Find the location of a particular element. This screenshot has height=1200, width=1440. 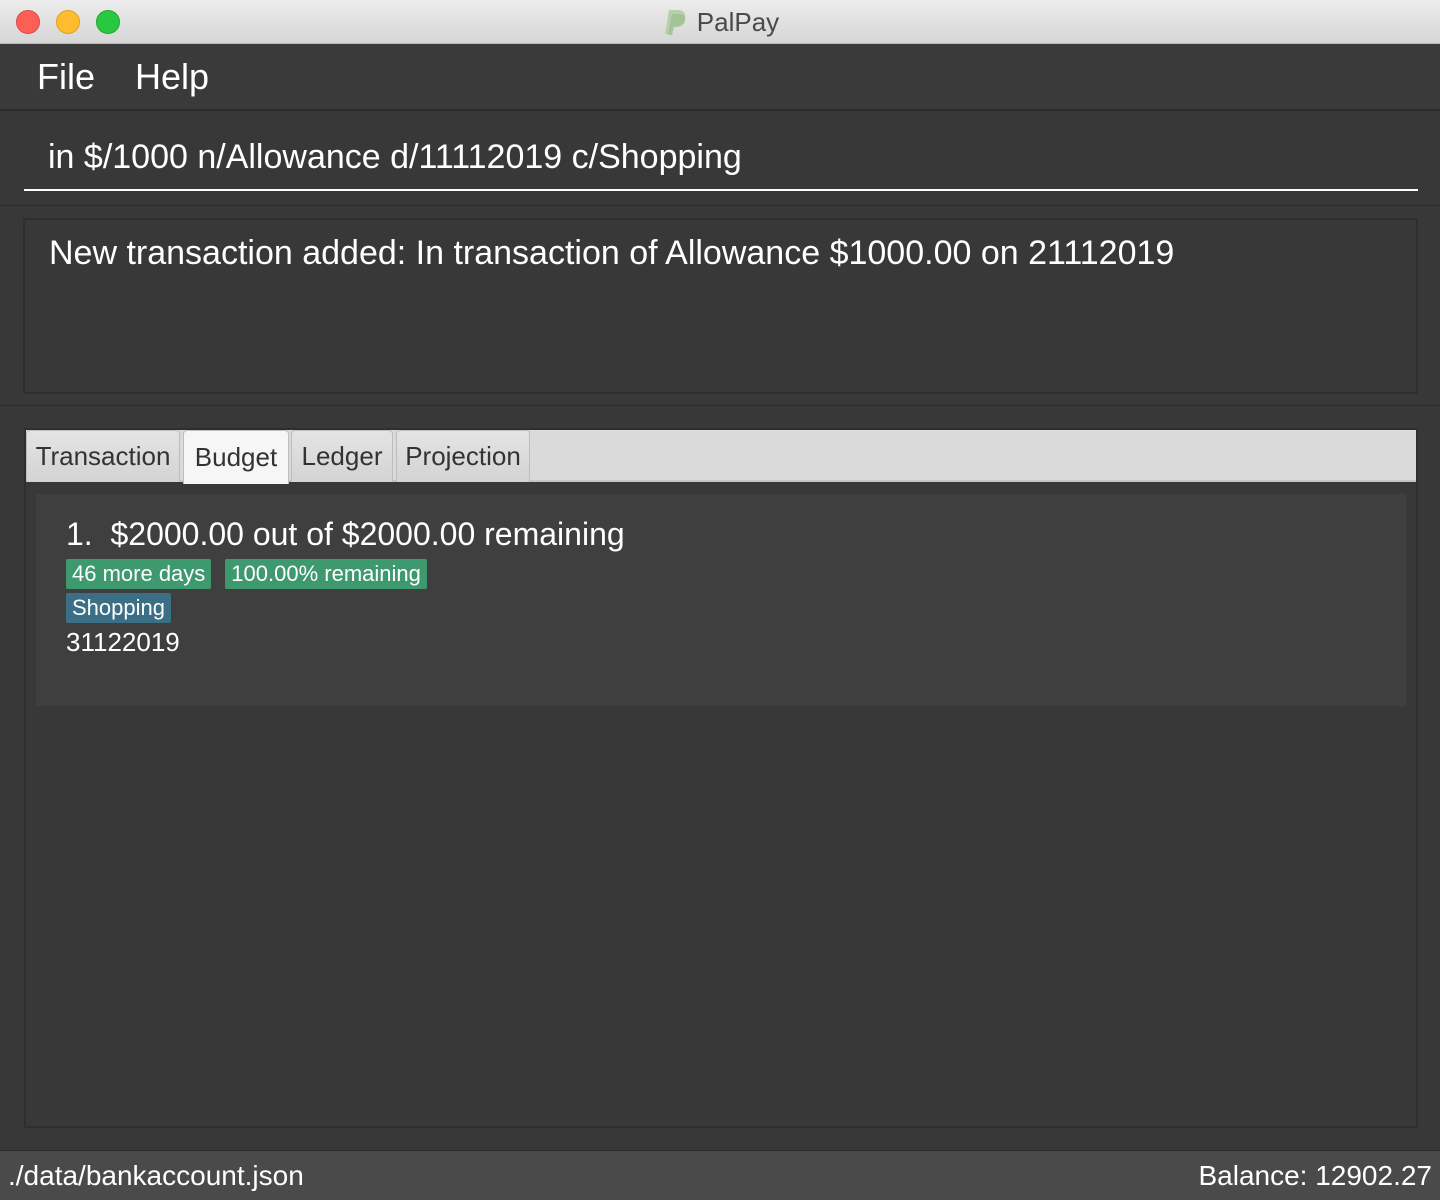

title-wrap: PalPay is located at coordinates (720, 22).